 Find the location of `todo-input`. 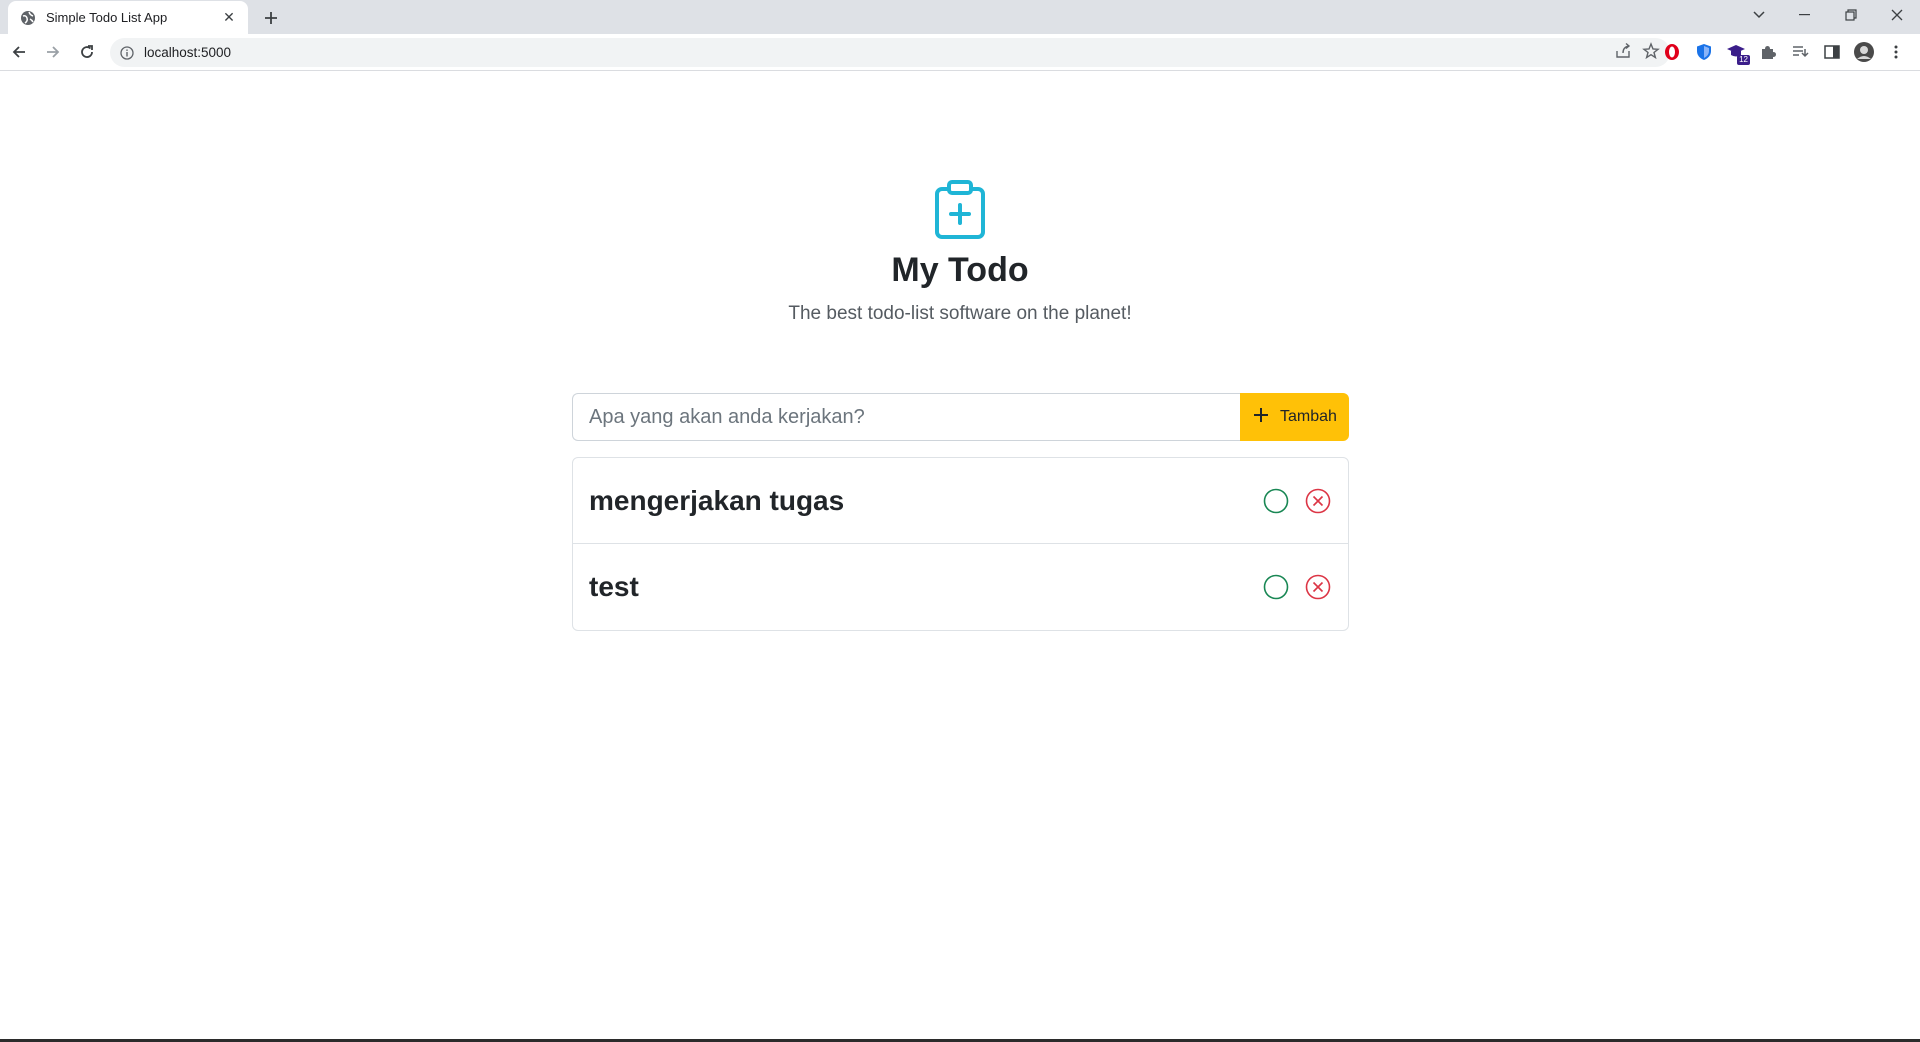

todo-input is located at coordinates (906, 417).